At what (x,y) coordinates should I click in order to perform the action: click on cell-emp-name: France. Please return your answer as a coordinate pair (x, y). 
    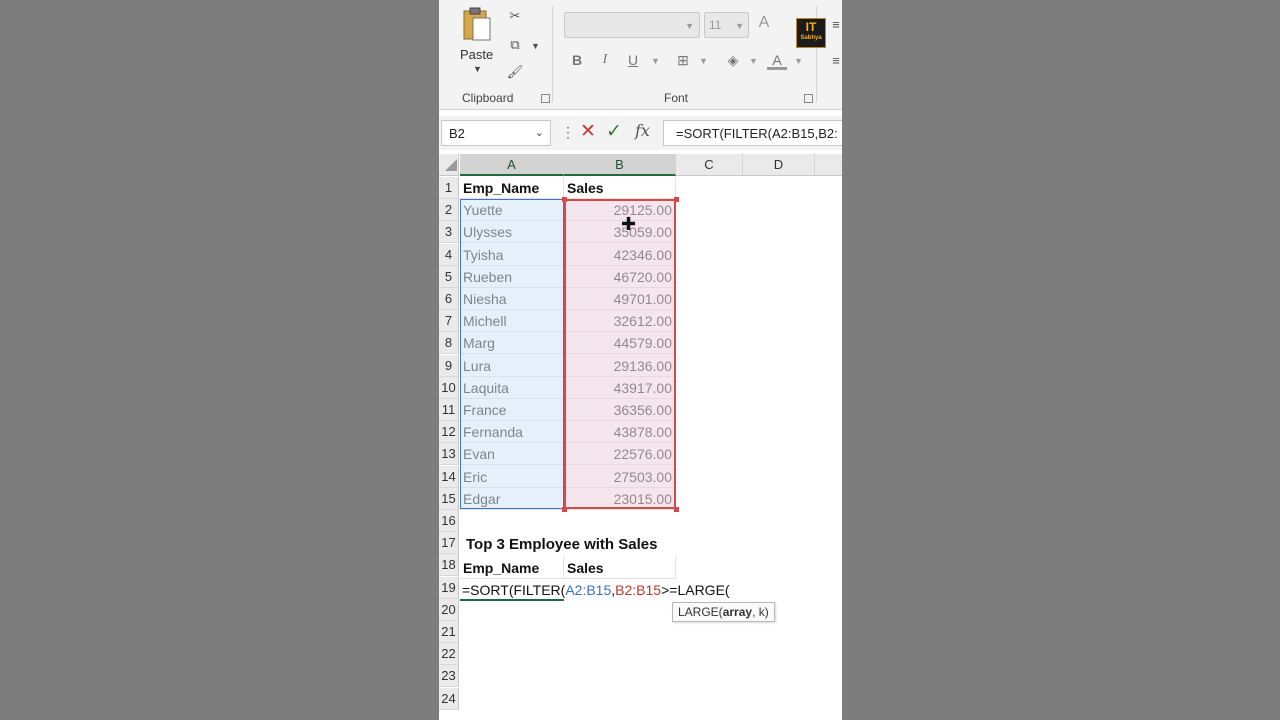
    Looking at the image, I should click on (512, 410).